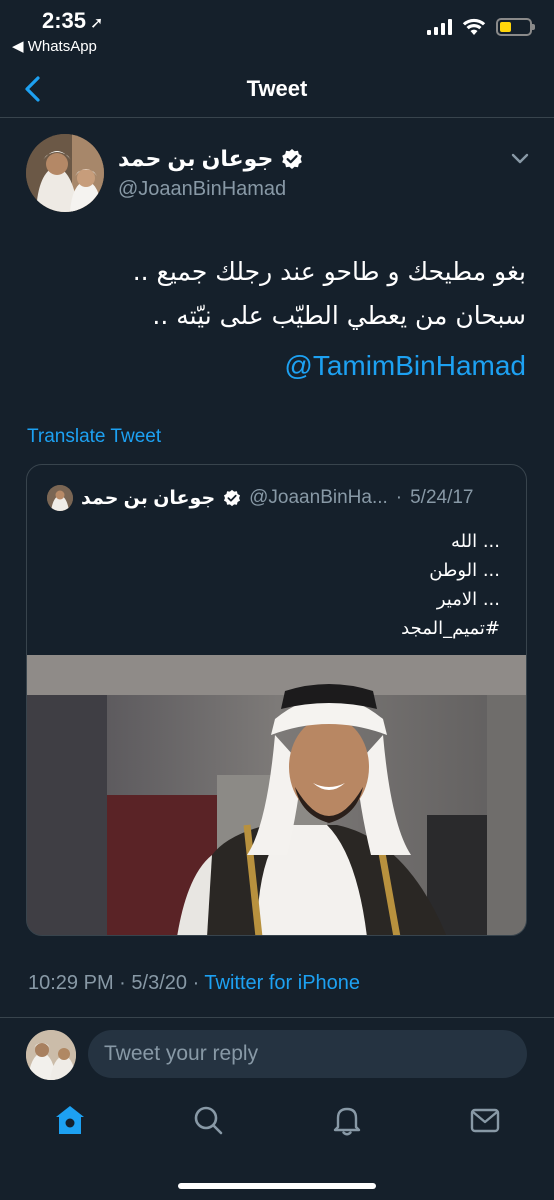 The width and height of the screenshot is (554, 1200). What do you see at coordinates (159, 983) in the screenshot?
I see `tweet-date: 5/3/20` at bounding box center [159, 983].